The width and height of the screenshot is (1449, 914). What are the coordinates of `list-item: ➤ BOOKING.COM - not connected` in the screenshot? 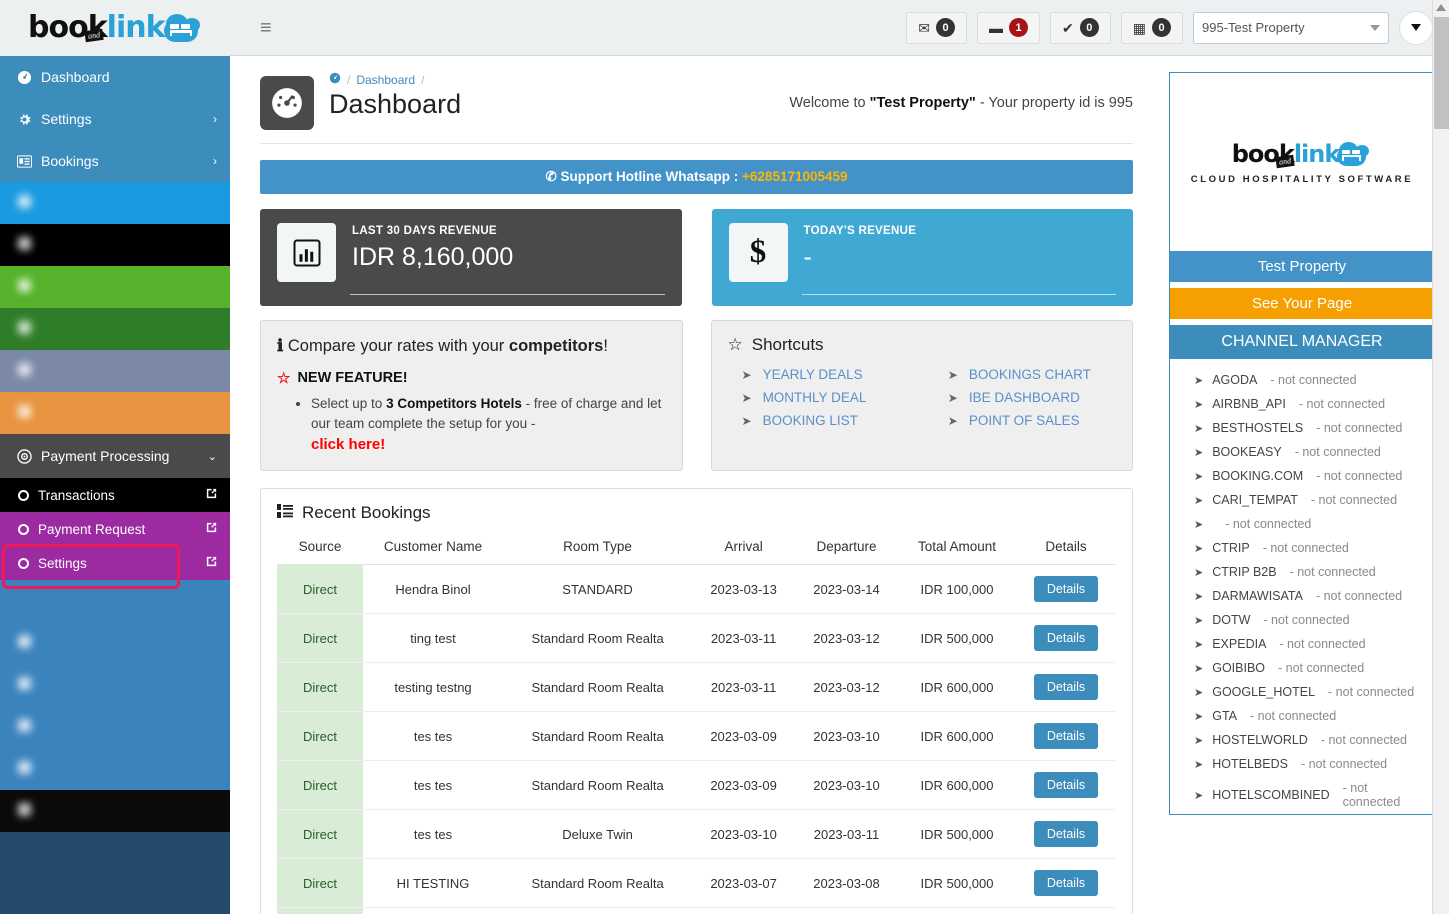 It's located at (1302, 476).